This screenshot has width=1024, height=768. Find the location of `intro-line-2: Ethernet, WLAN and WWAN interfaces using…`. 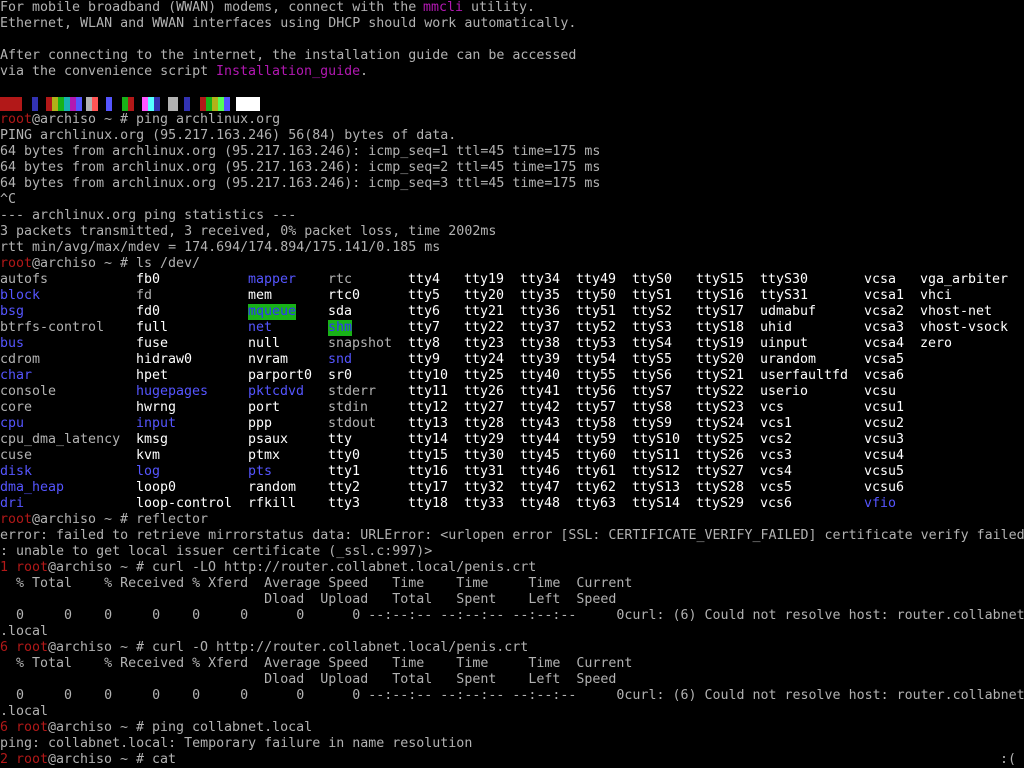

intro-line-2: Ethernet, WLAN and WWAN interfaces using… is located at coordinates (512, 24).